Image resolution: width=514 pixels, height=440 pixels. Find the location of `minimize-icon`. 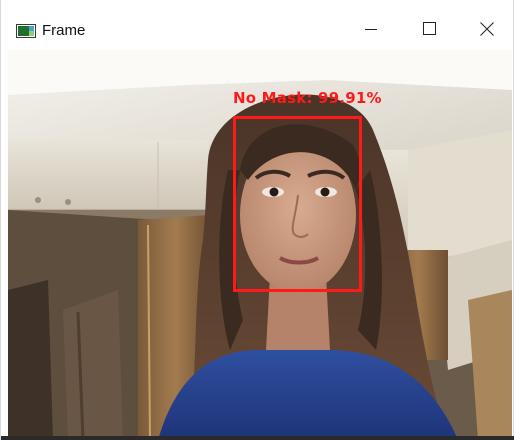

minimize-icon is located at coordinates (371, 31).